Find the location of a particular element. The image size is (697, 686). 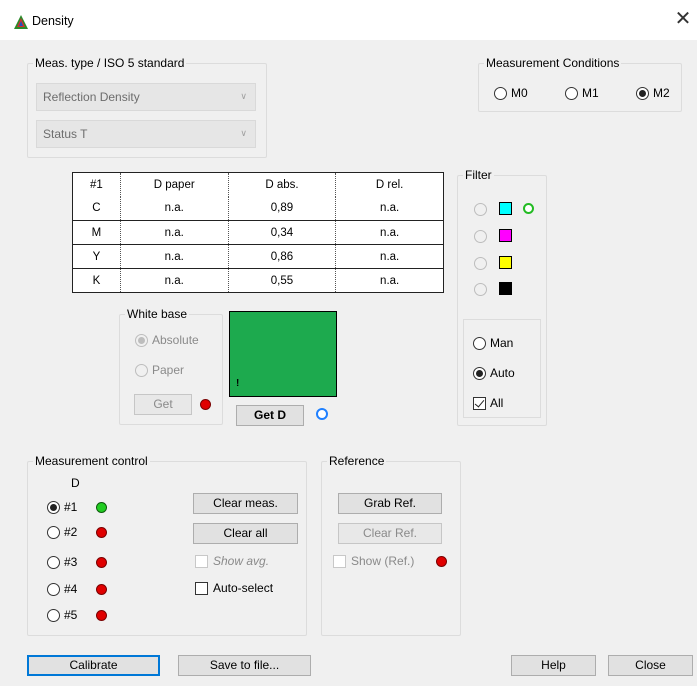

magenta-swatch is located at coordinates (505, 235).